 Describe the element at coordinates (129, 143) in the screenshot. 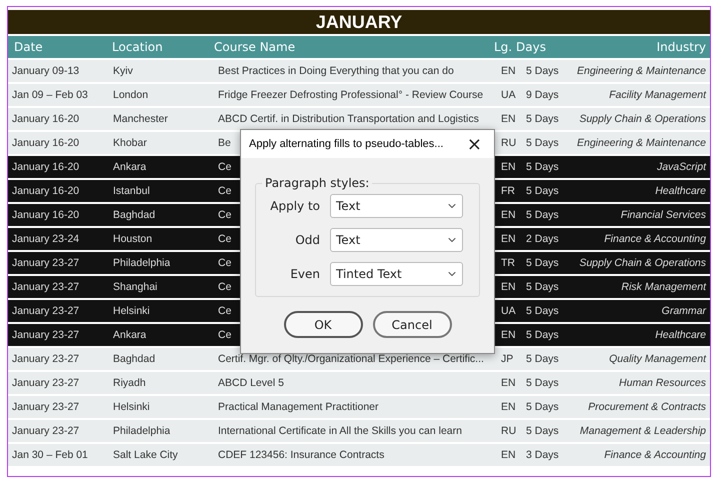

I see `table-cell-text: Khobar` at that location.